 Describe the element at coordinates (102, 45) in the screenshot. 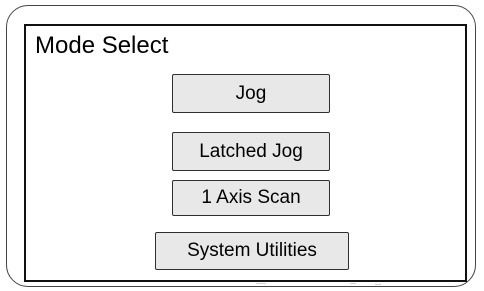

I see `page-title: Mode Select` at that location.